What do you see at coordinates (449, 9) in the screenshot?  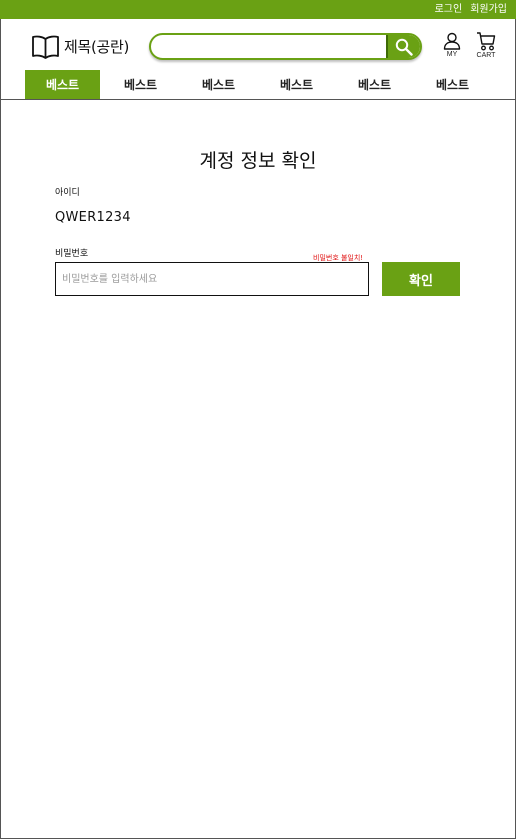 I see `login-link: 로그인` at bounding box center [449, 9].